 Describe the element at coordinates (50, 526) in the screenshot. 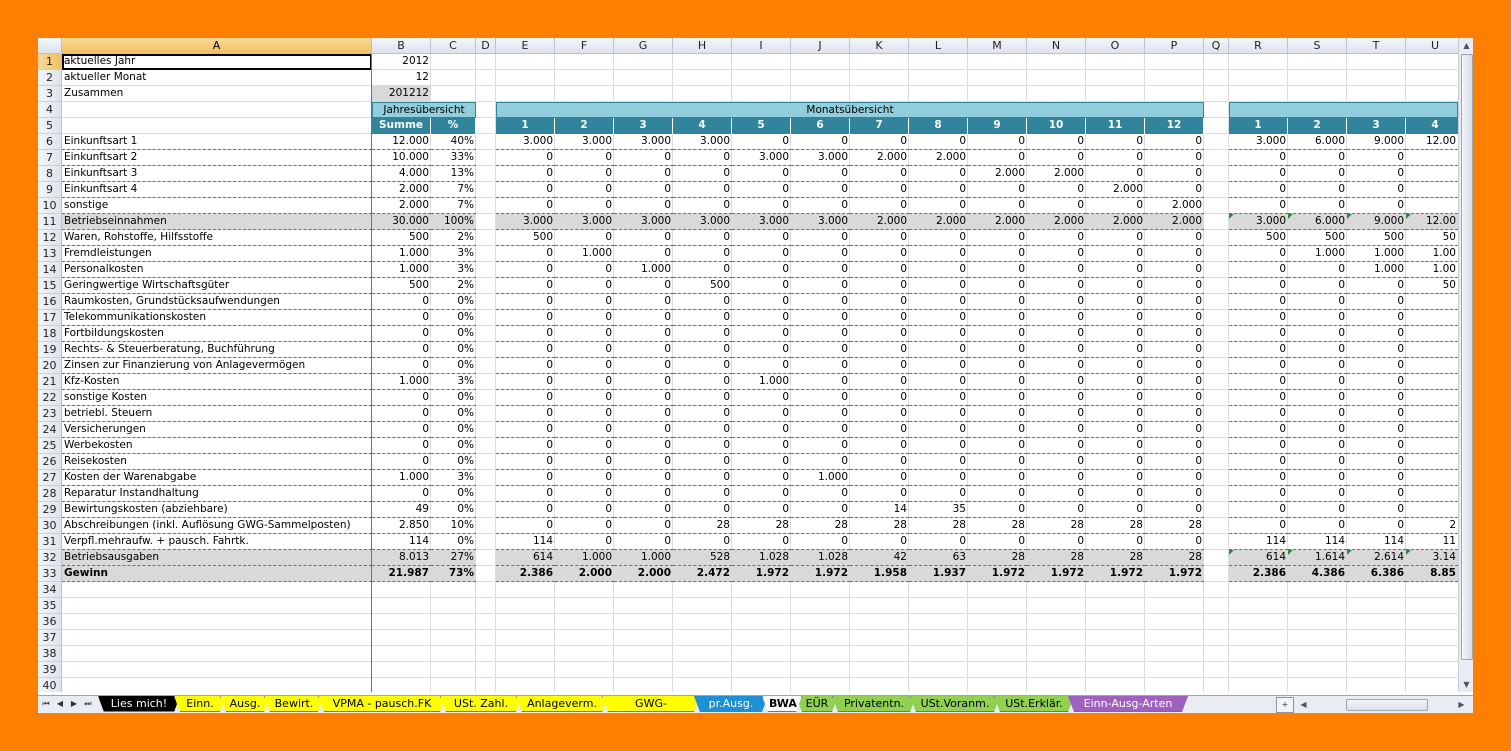

I see `row-header-30: 30` at that location.